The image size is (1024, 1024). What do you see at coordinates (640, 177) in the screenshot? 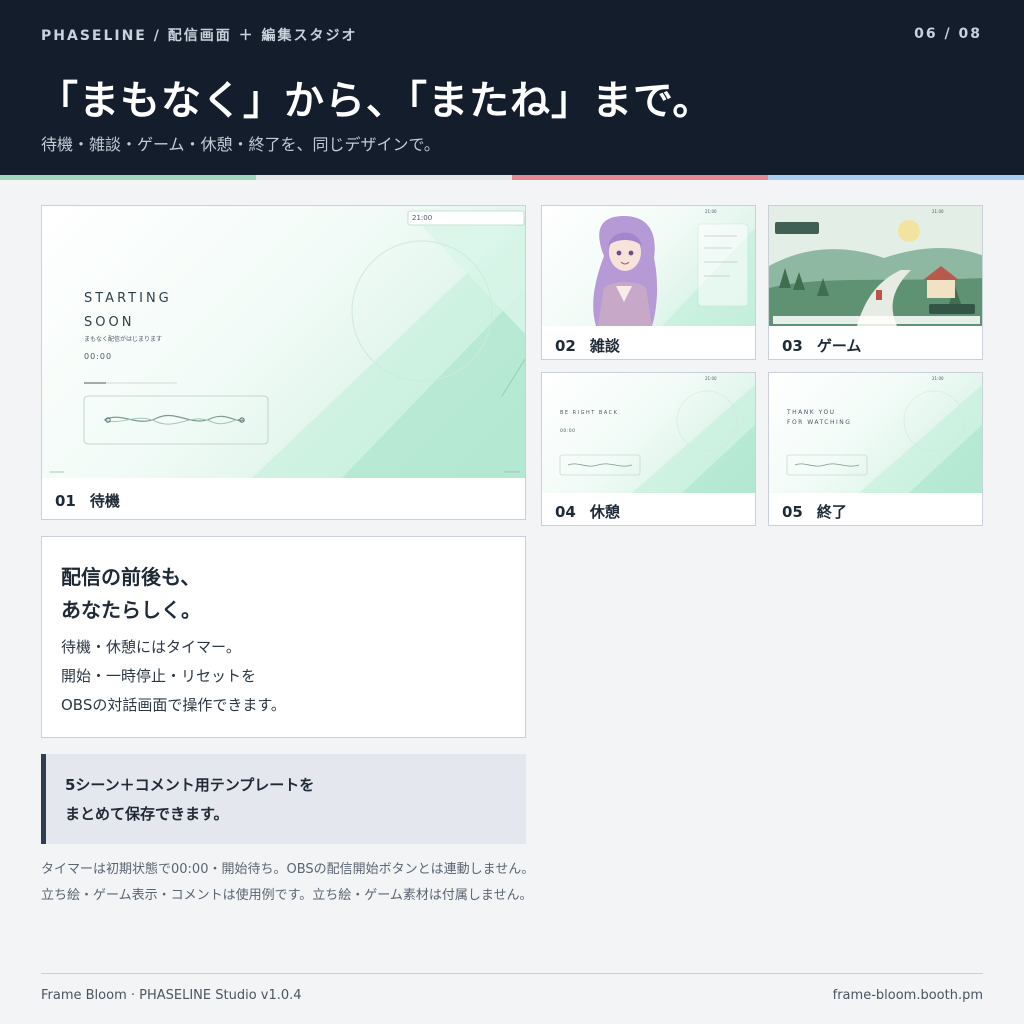
I see `stripe-segment-pink` at bounding box center [640, 177].